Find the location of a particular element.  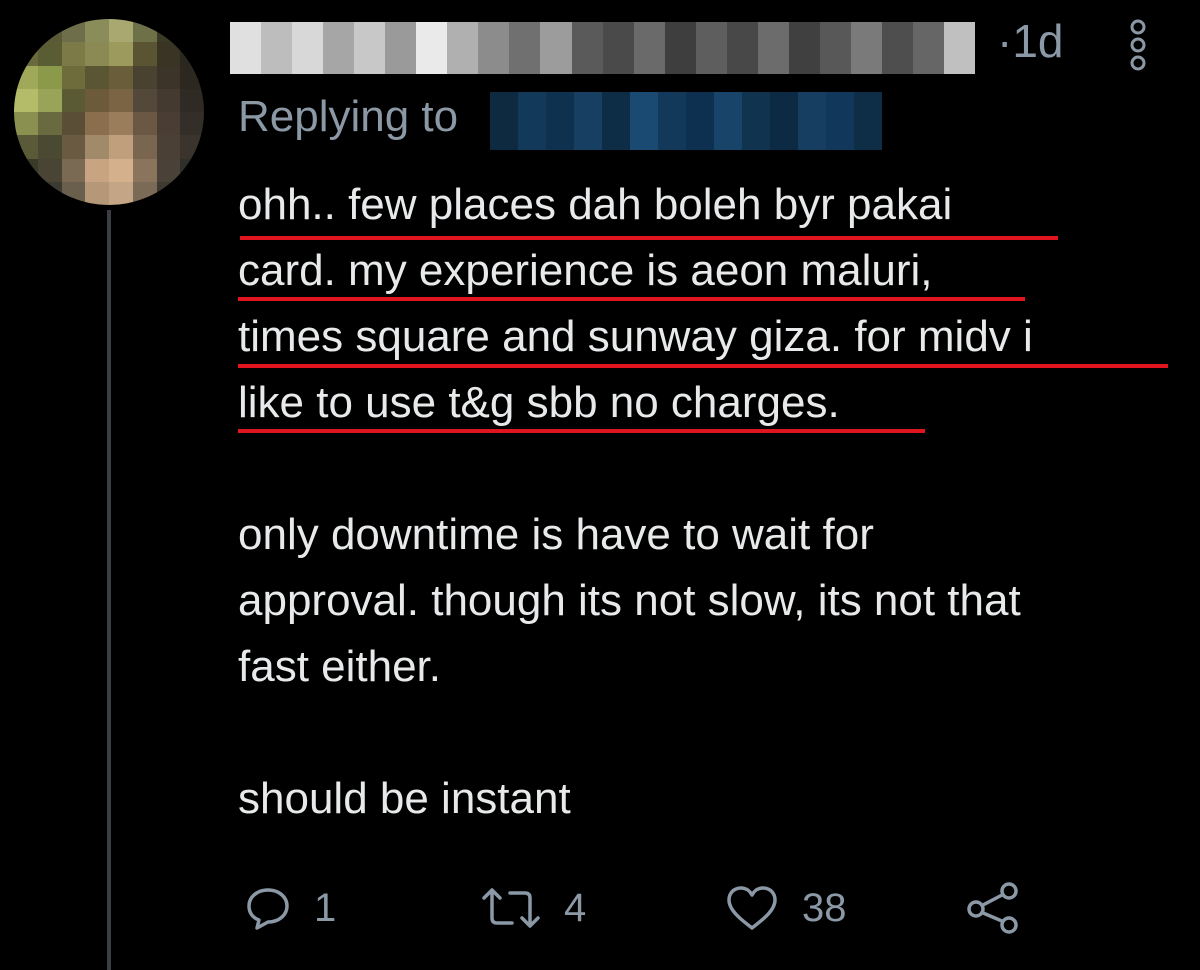

reply-icon is located at coordinates (268, 909).